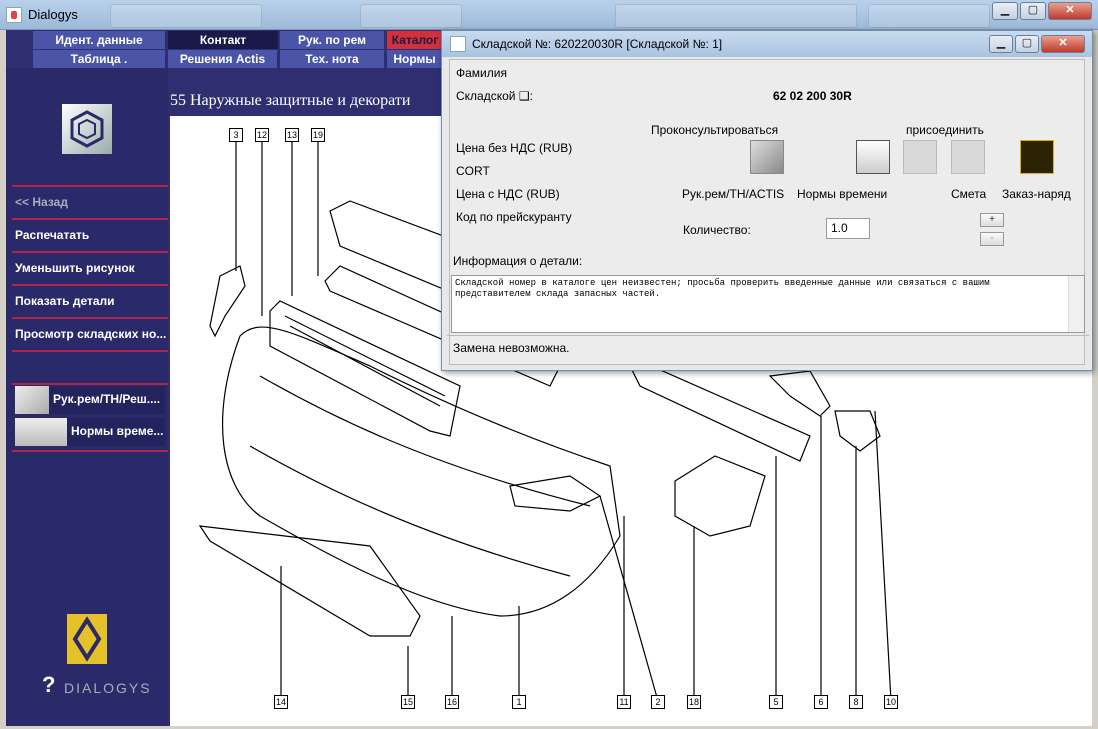 The height and width of the screenshot is (729, 1098). Describe the element at coordinates (1001, 44) in the screenshot. I see `dialog-minimize-button: ▁` at that location.